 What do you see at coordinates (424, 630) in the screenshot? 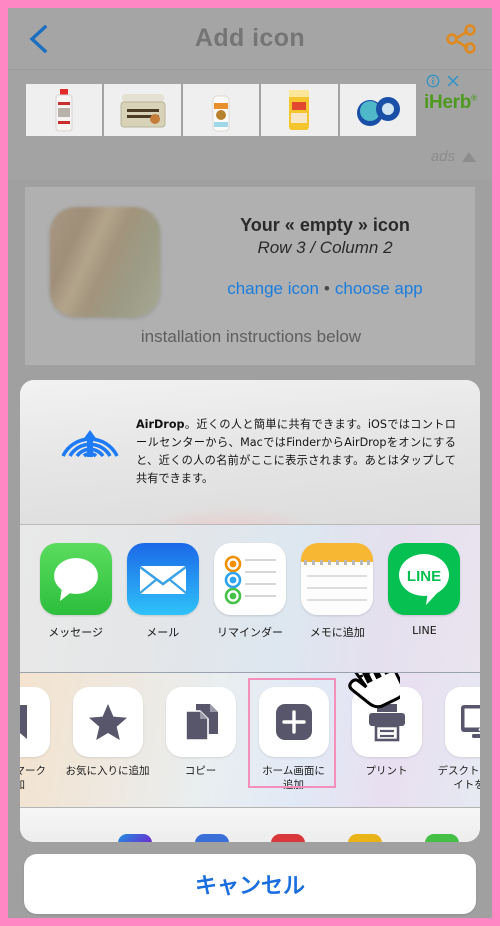
I see `share-app-label: LINE` at bounding box center [424, 630].